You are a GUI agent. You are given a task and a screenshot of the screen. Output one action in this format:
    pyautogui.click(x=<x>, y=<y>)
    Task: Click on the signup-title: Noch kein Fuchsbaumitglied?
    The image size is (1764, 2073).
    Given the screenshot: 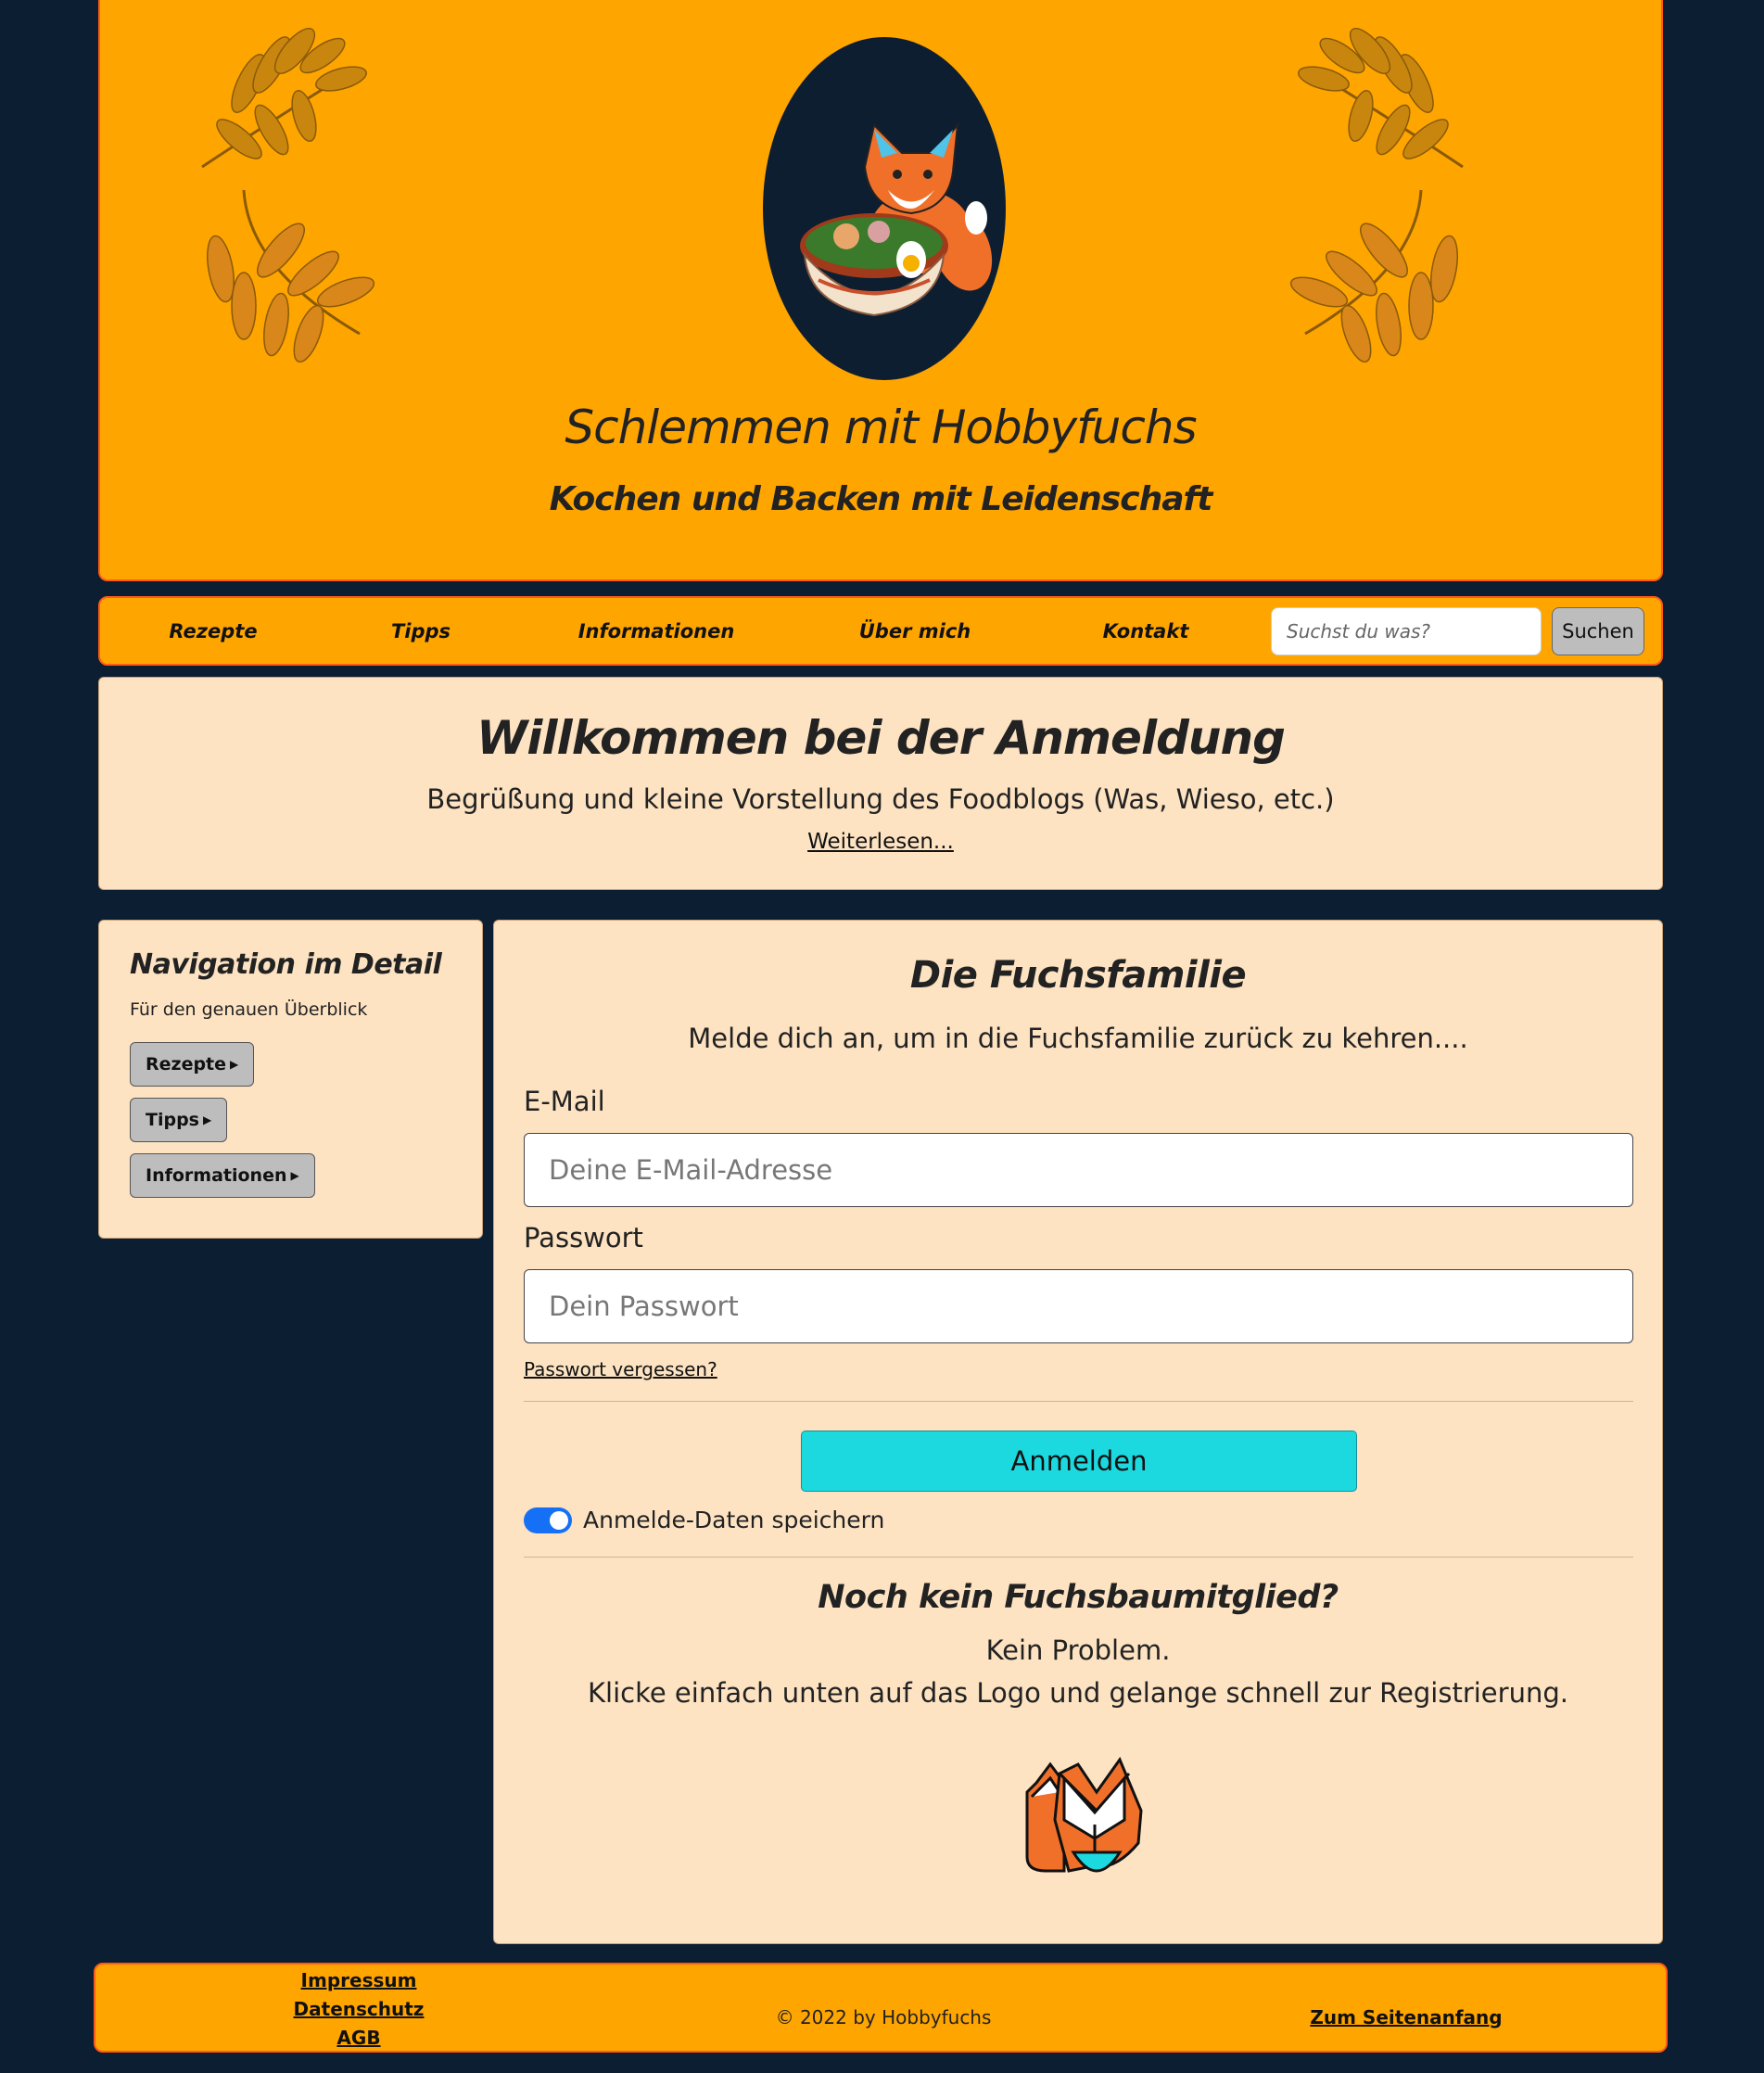 What is the action you would take?
    pyautogui.click(x=1078, y=1597)
    